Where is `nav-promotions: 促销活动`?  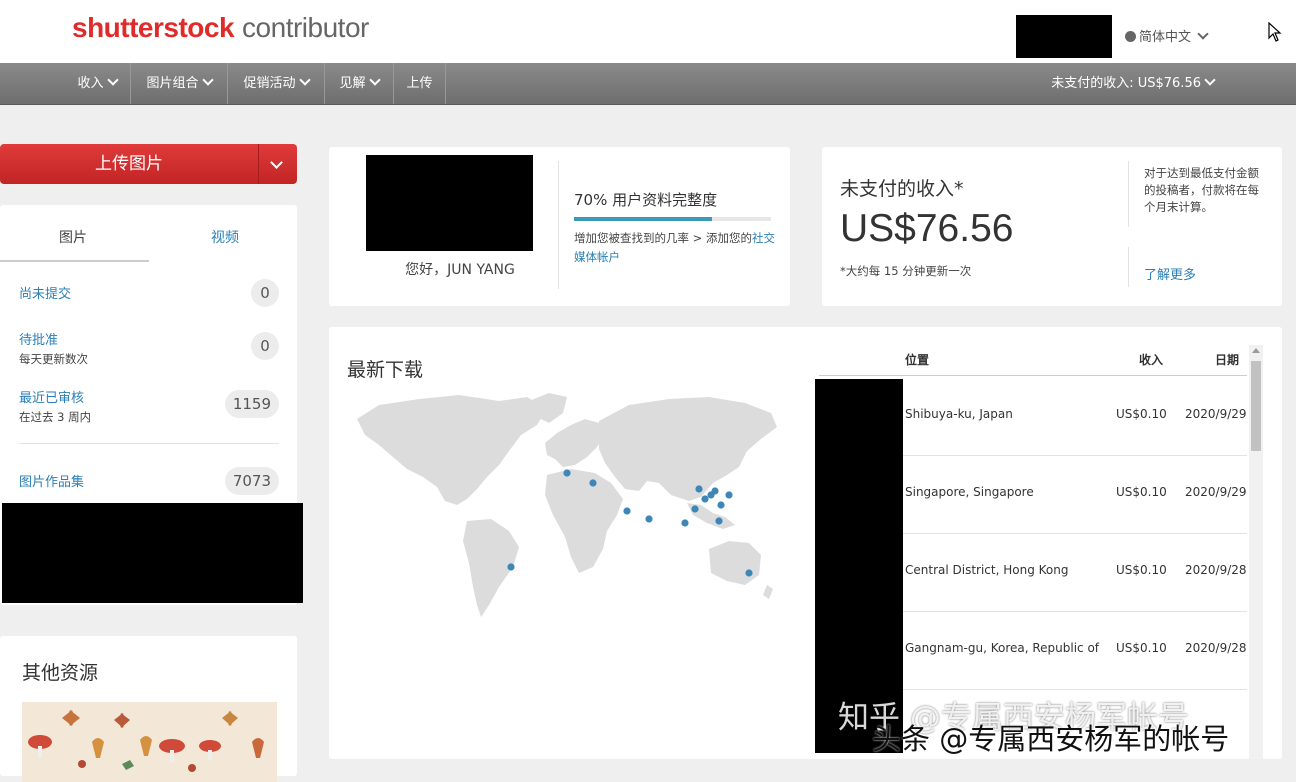
nav-promotions: 促销活动 is located at coordinates (276, 83).